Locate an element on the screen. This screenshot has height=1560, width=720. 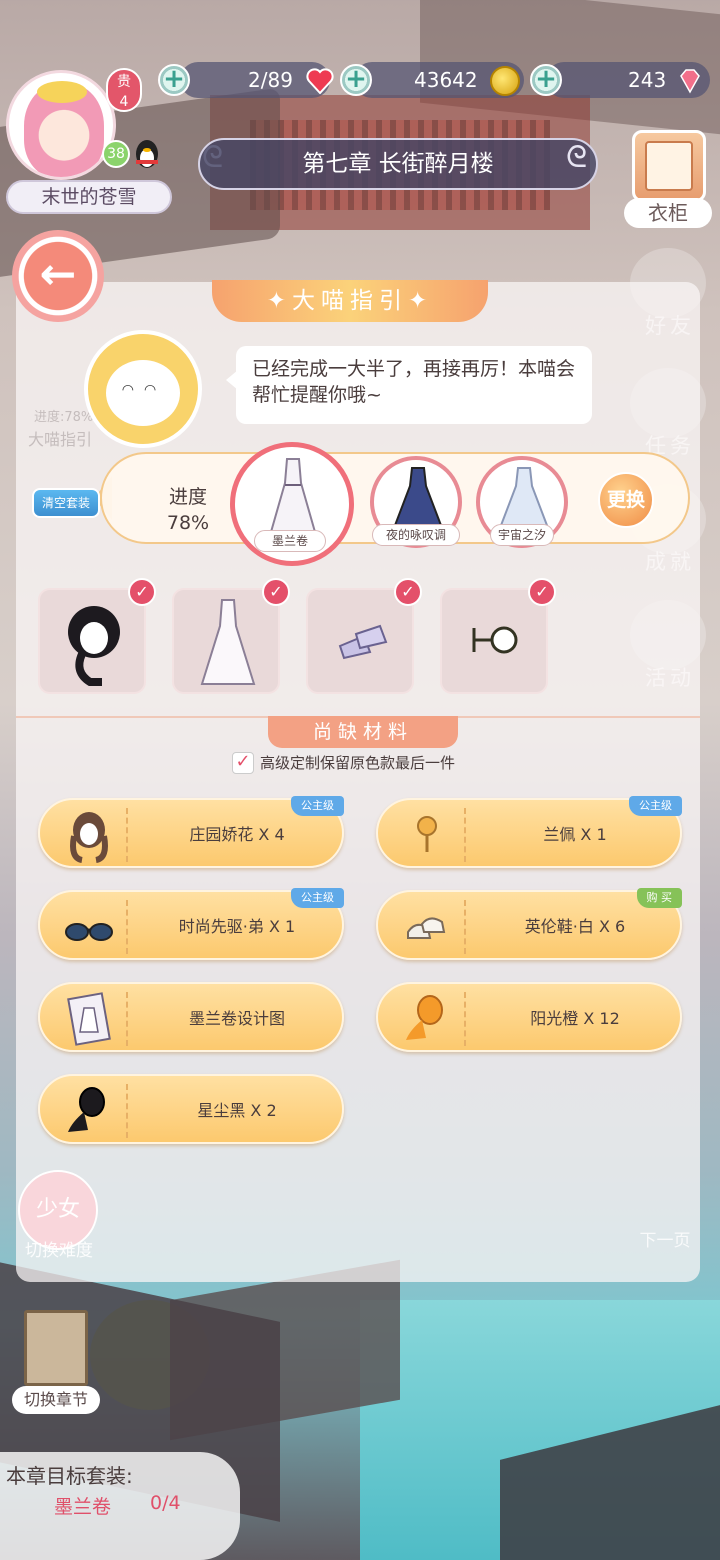
material-label: 阳光橙 X 12 is located at coordinates (575, 1018).